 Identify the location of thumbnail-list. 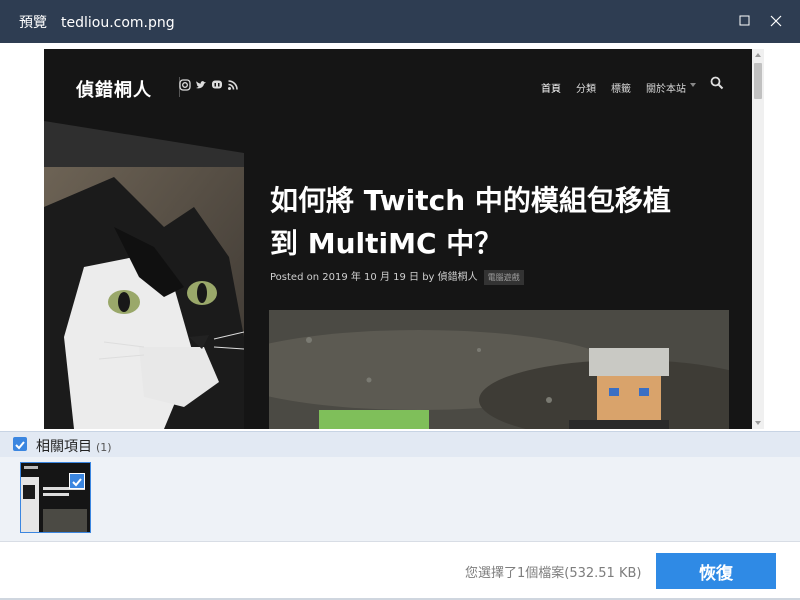
(400, 499).